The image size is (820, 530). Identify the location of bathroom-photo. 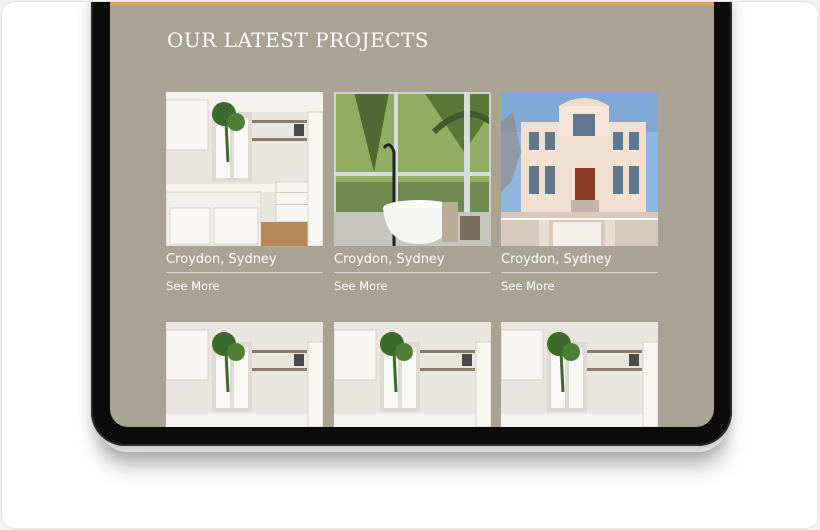
(412, 169).